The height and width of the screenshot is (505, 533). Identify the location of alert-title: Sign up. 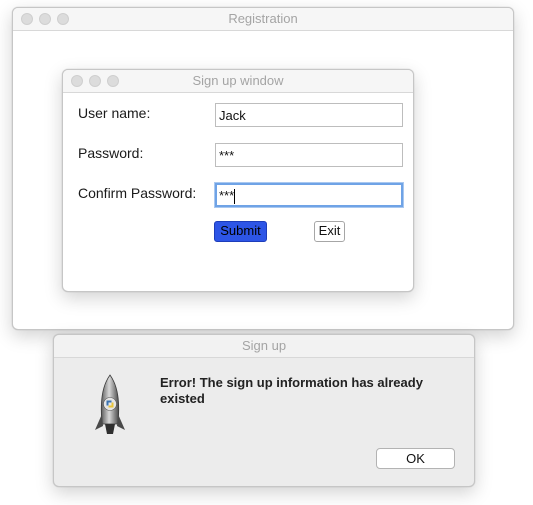
(264, 345).